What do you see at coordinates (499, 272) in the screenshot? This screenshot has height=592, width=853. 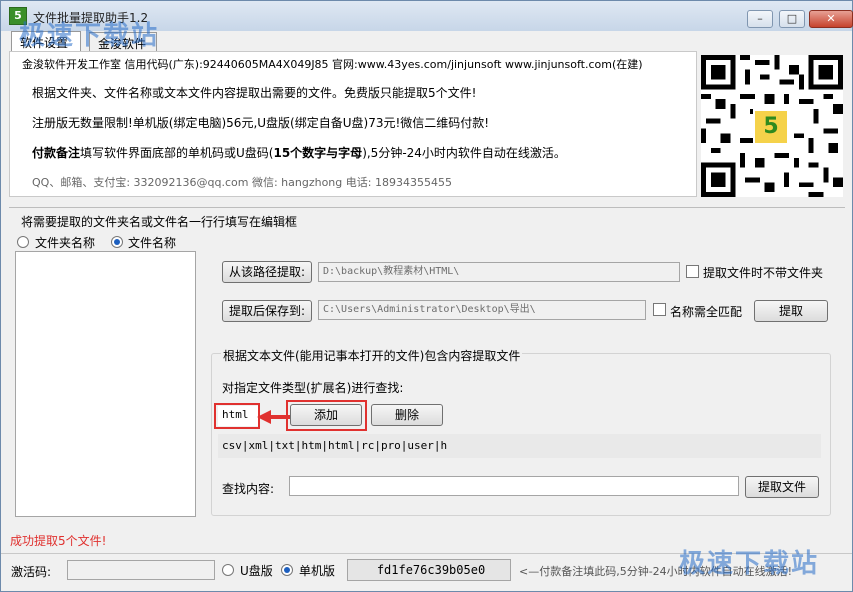 I see `from-path-field: D:\backup\教程素材\HTML\` at bounding box center [499, 272].